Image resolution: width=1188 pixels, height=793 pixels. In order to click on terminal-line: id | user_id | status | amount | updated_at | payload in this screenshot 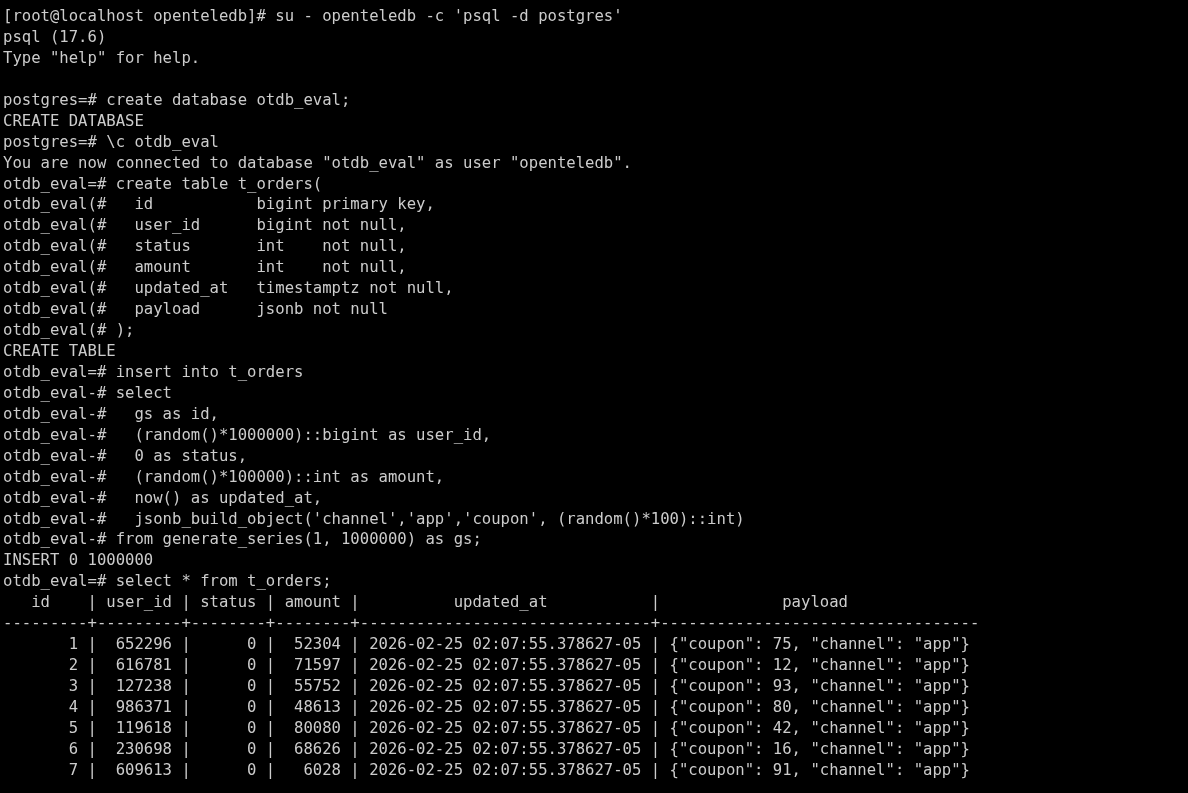, I will do `click(439, 603)`.